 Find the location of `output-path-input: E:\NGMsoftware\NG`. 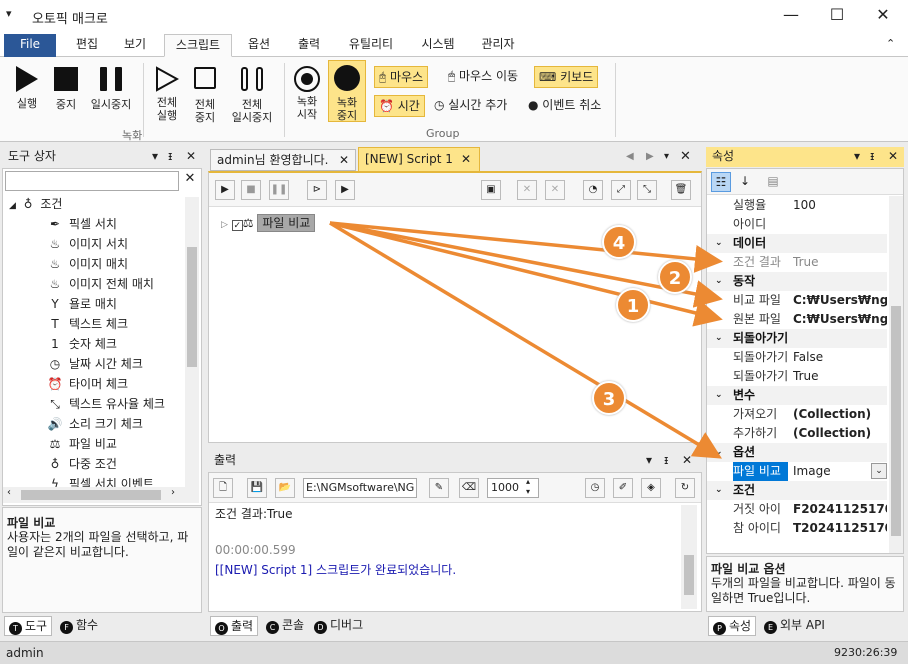

output-path-input: E:\NGMsoftware\NG is located at coordinates (360, 488).